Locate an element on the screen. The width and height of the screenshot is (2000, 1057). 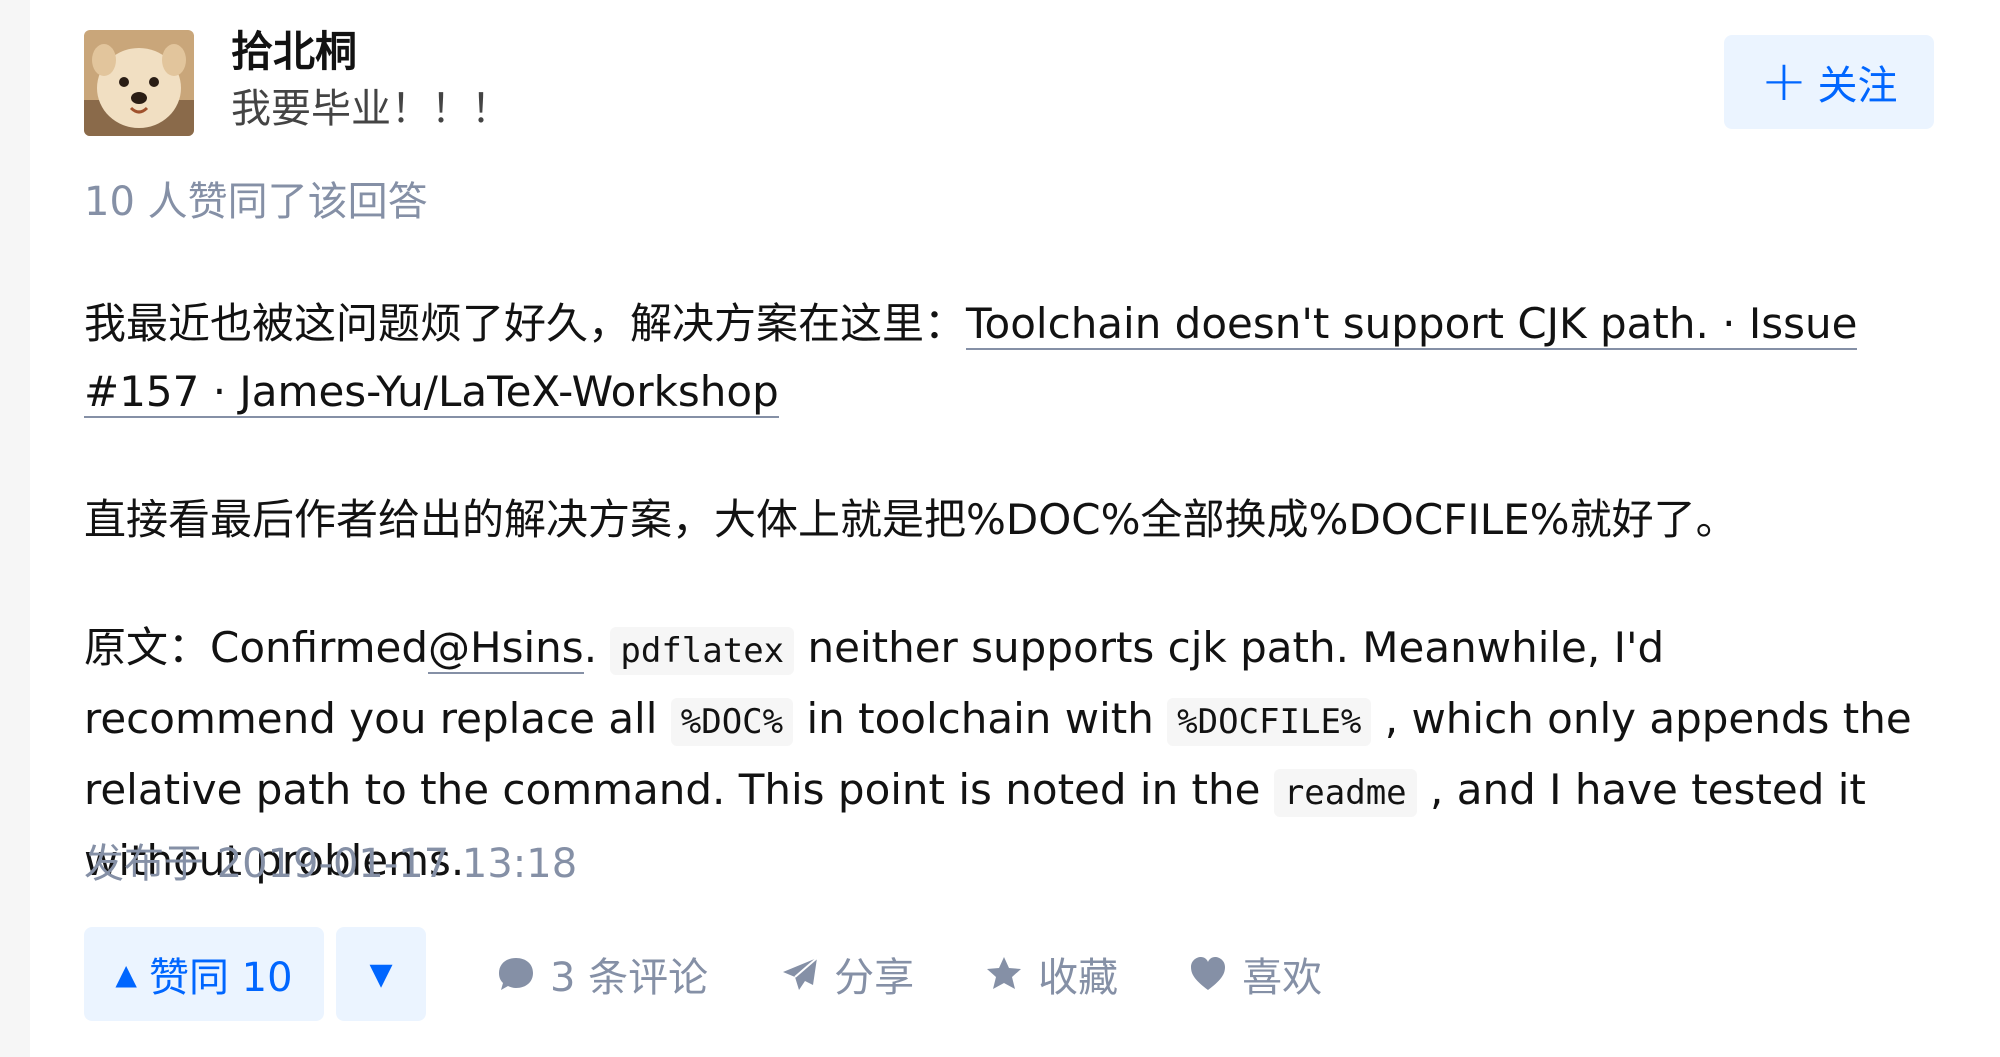
comment-button: 3 条评论 is located at coordinates (602, 974).